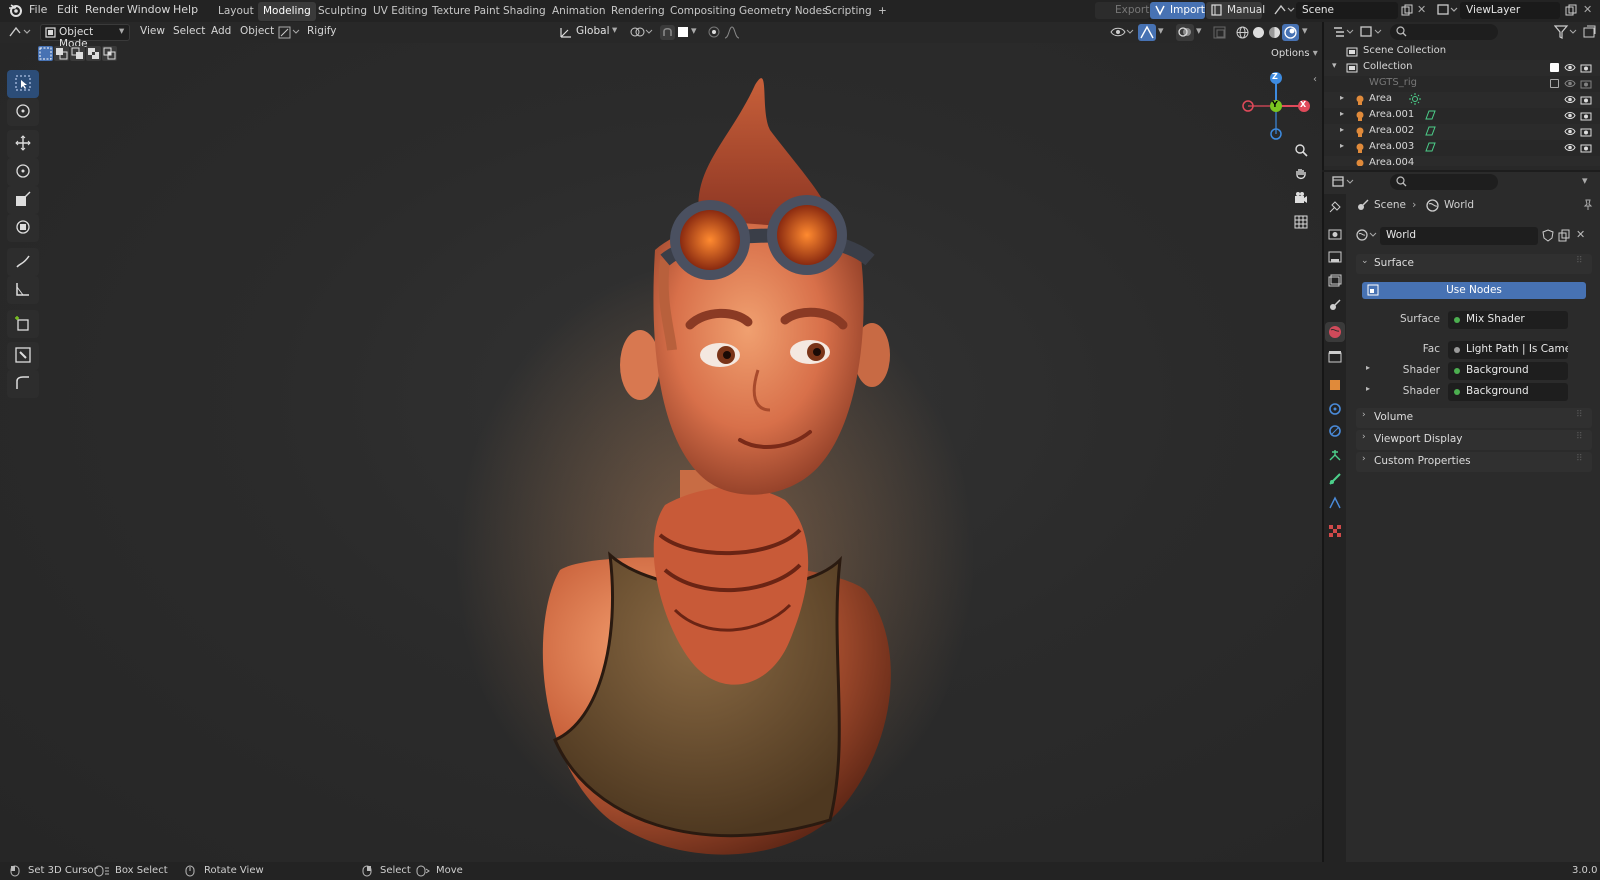 Image resolution: width=1600 pixels, height=880 pixels. I want to click on menu-view: View, so click(152, 31).